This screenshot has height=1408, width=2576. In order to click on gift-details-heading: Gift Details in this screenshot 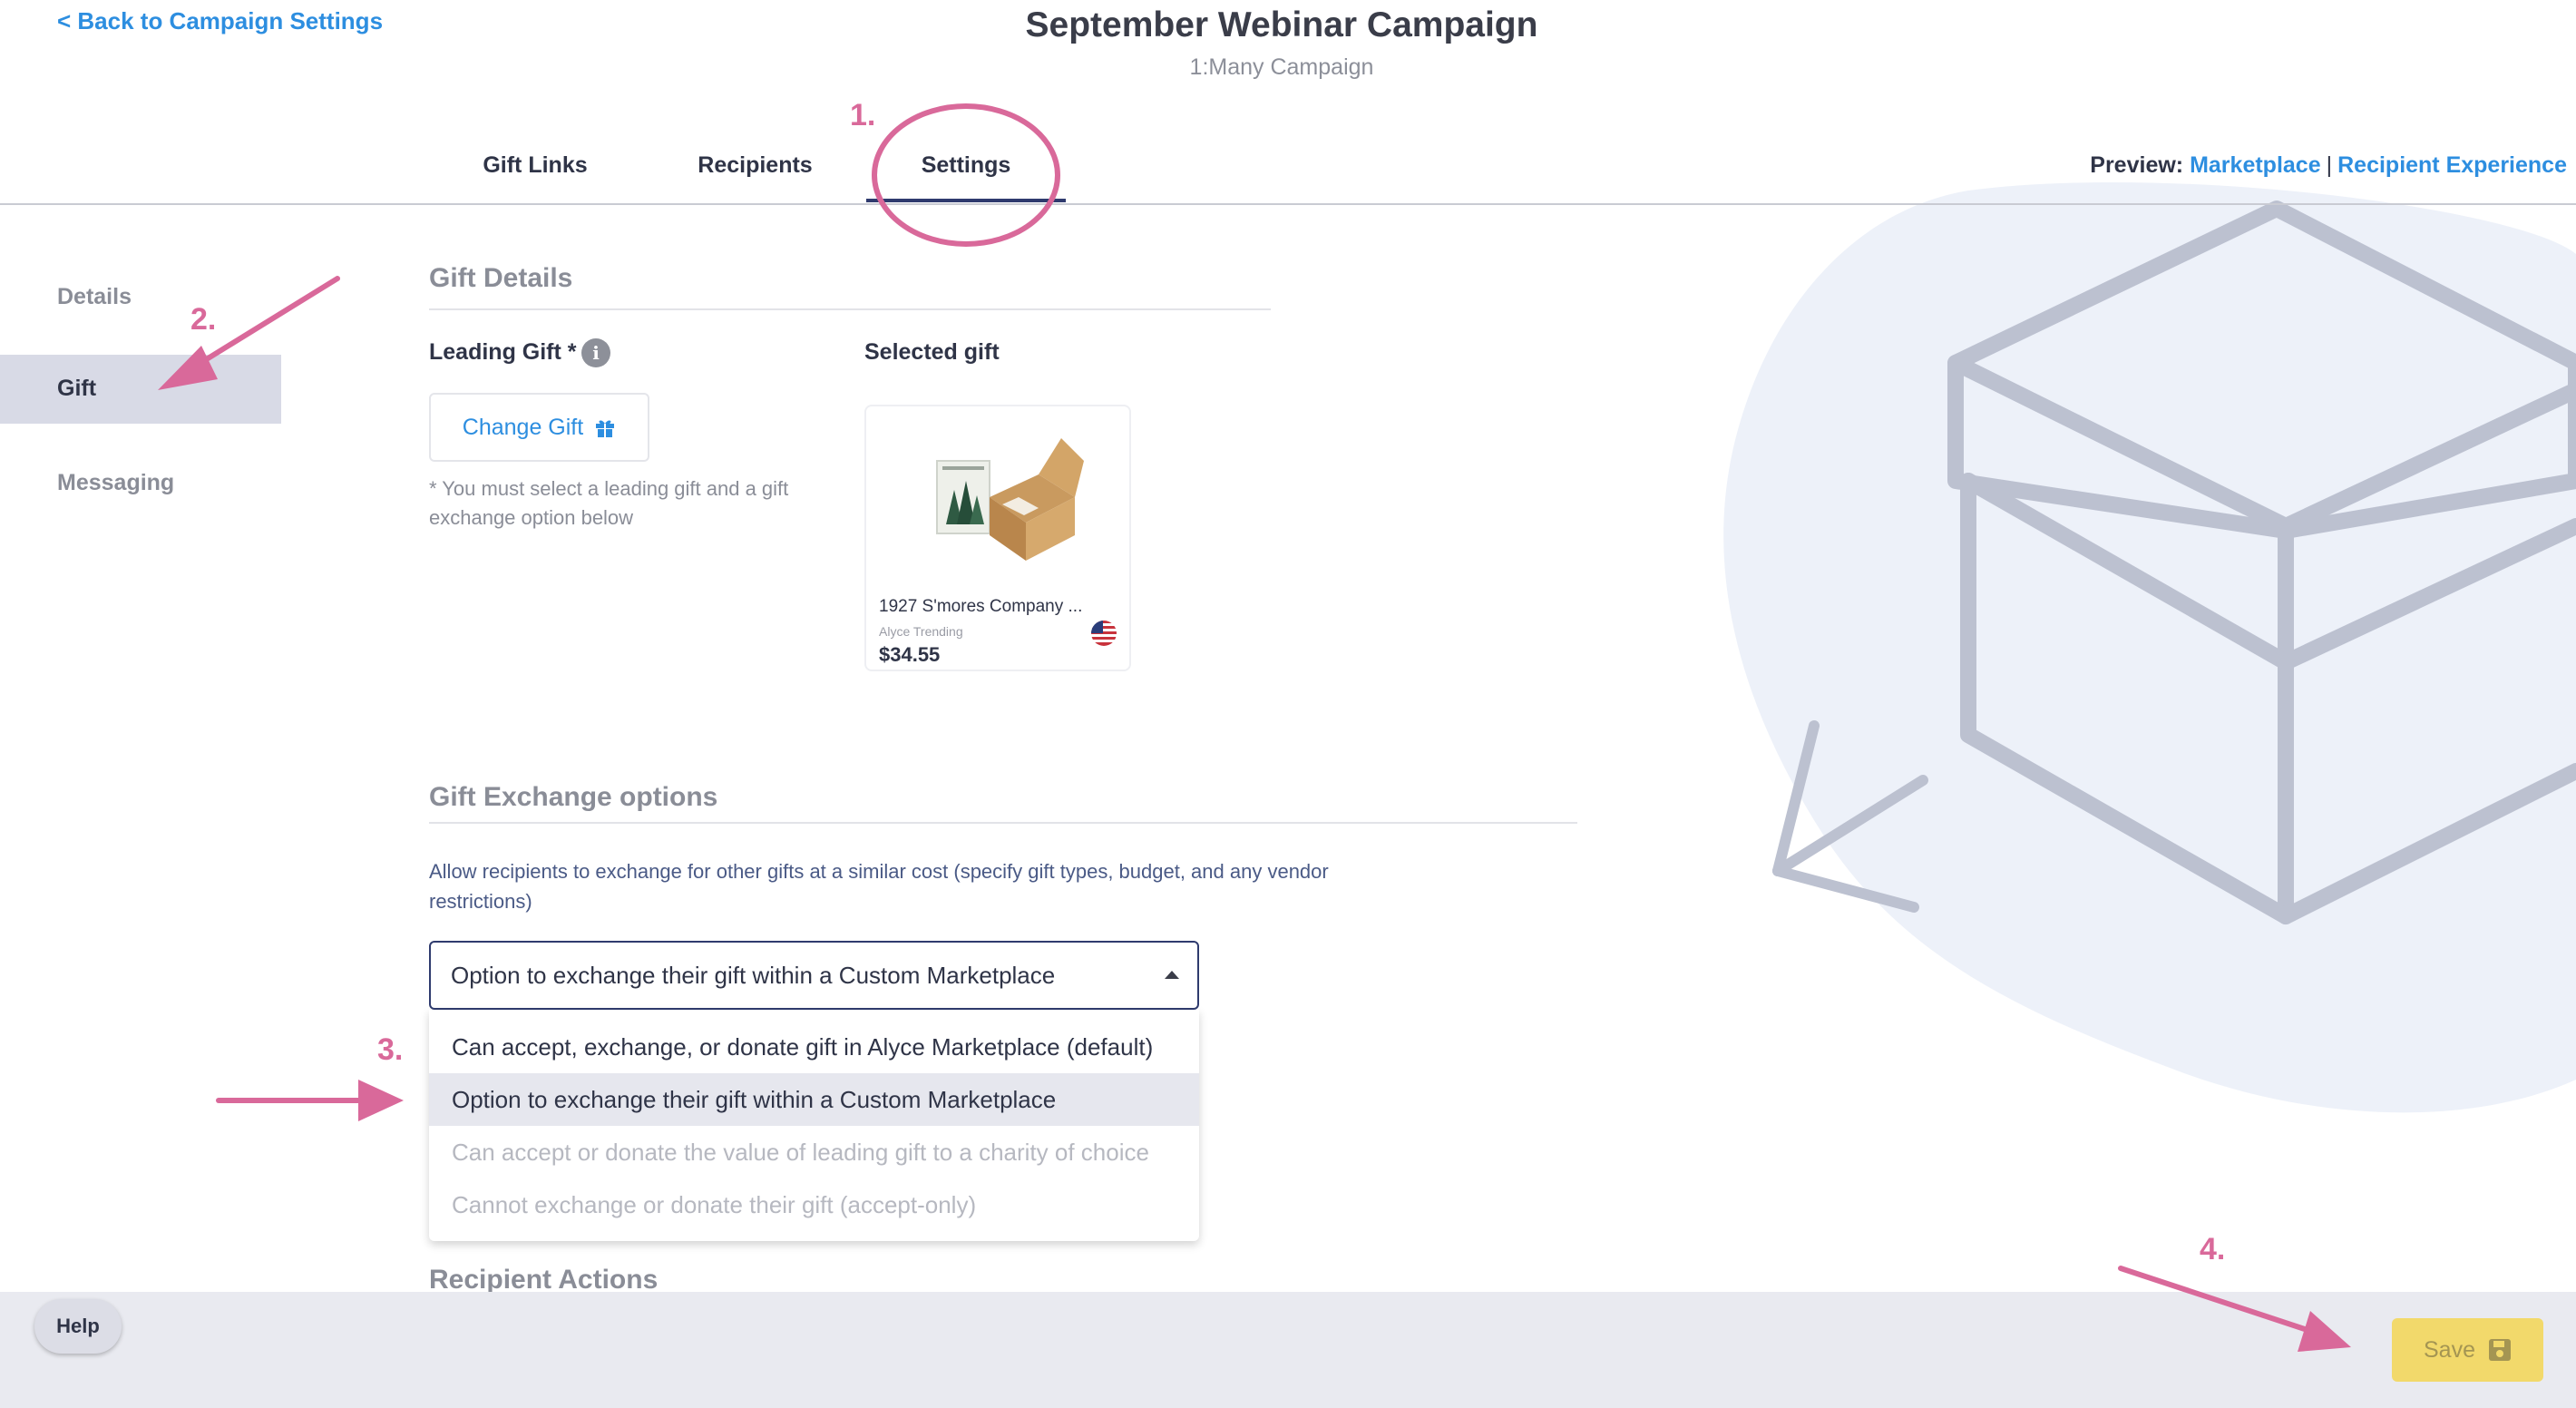, I will do `click(501, 278)`.